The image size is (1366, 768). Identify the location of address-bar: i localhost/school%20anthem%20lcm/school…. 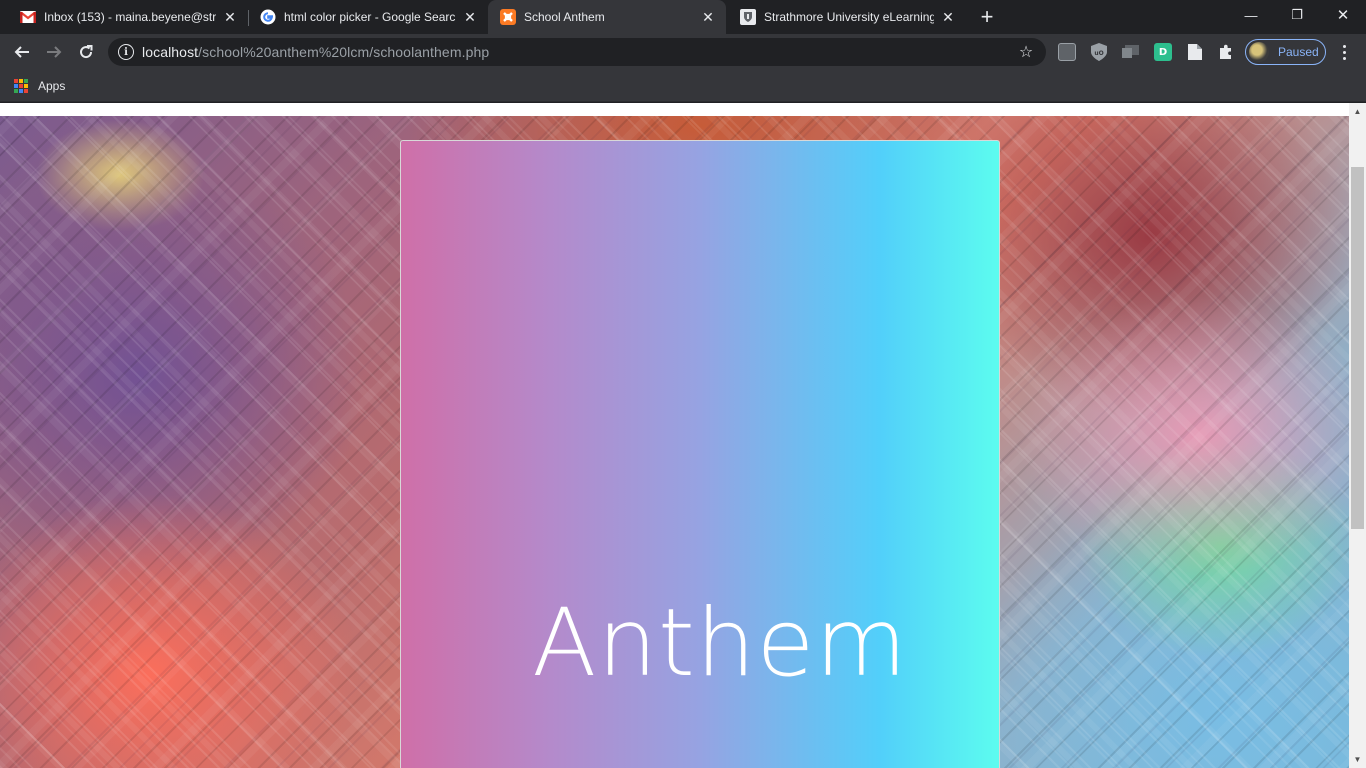
(577, 52).